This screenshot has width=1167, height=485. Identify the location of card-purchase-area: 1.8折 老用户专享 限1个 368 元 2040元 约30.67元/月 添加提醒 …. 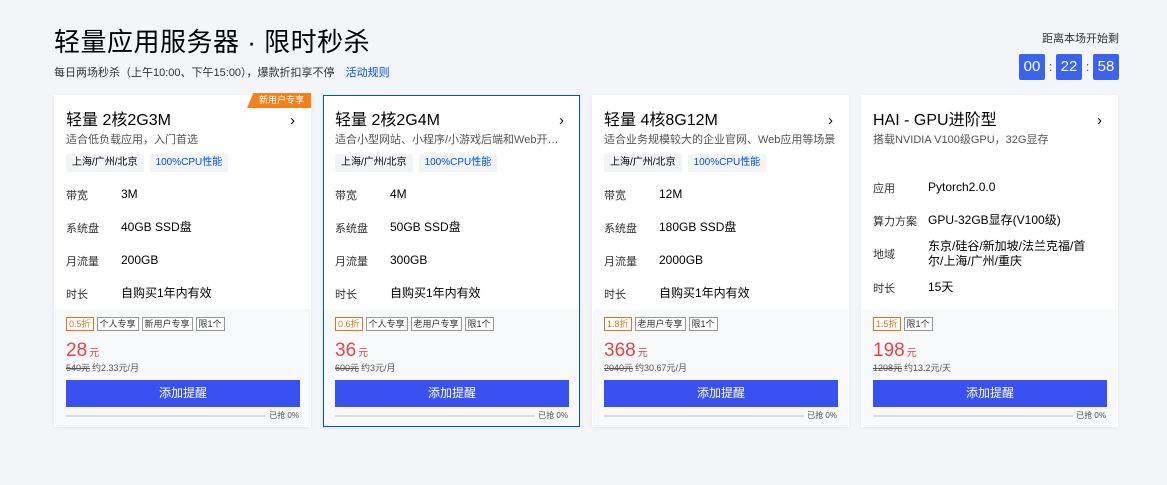
(720, 367).